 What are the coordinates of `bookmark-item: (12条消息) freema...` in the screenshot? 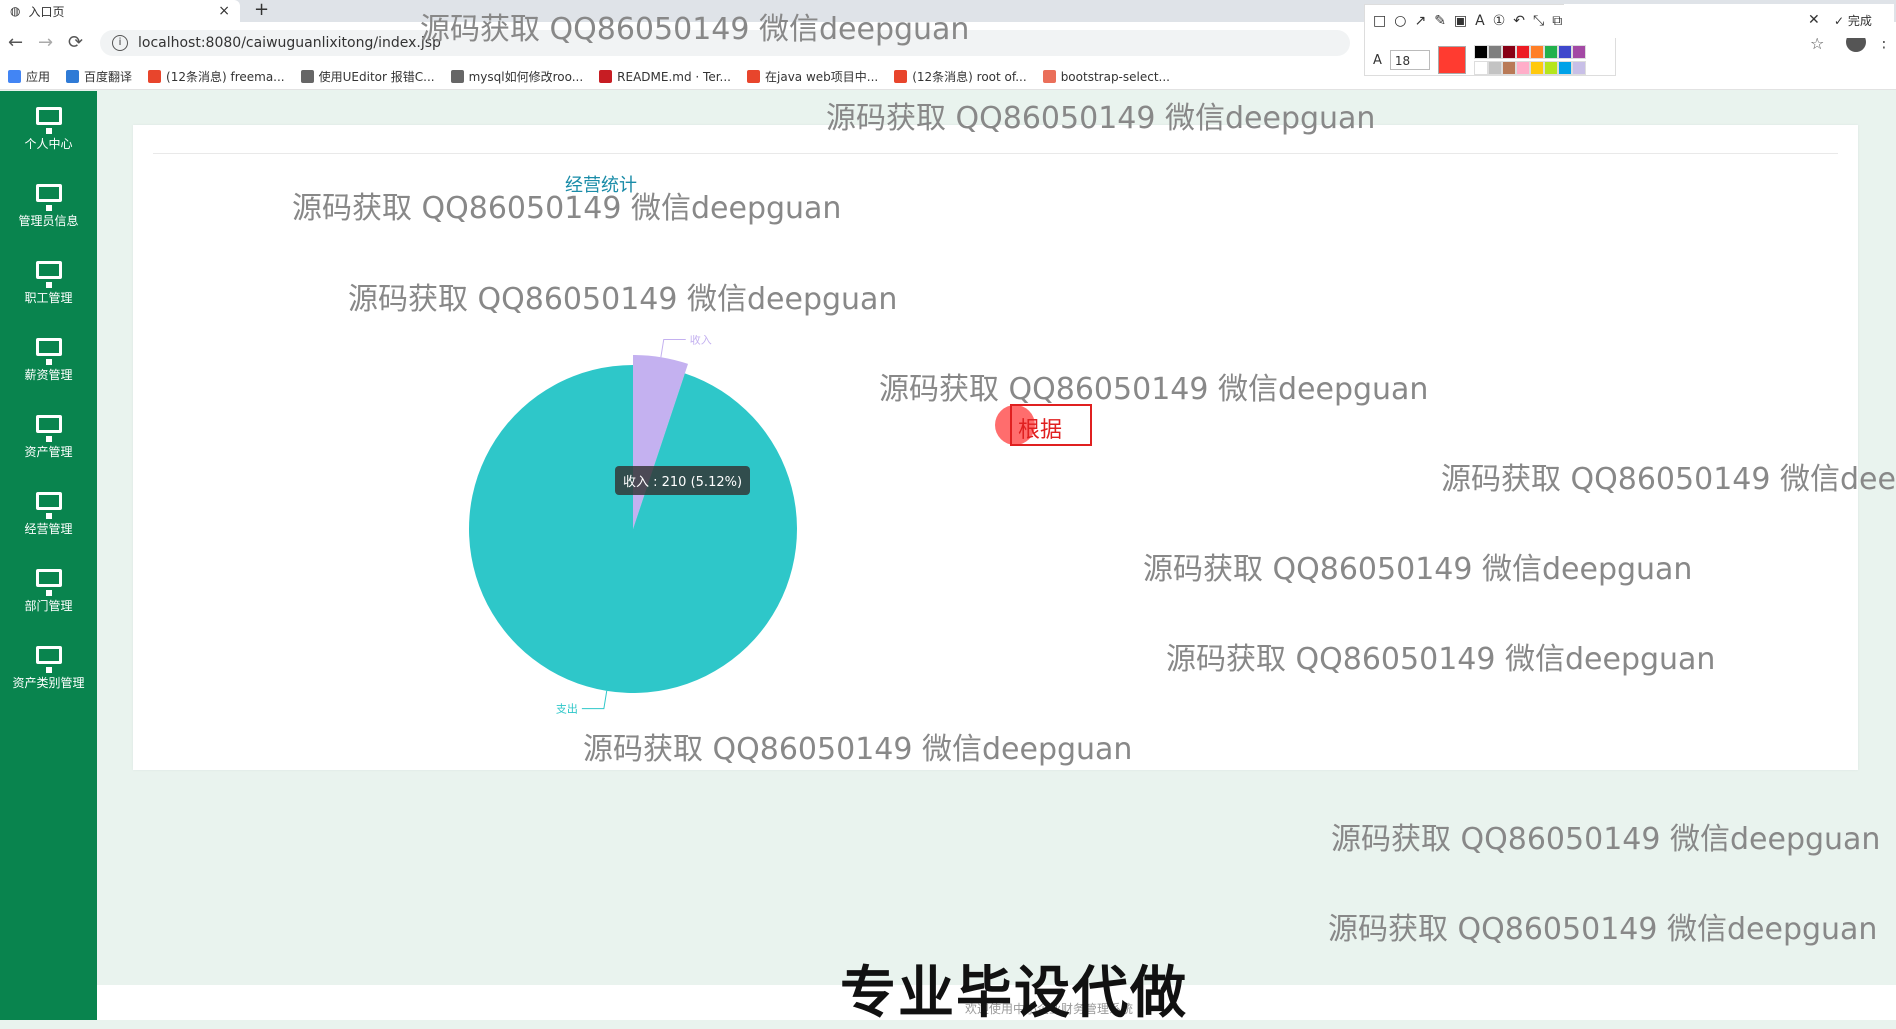 It's located at (216, 76).